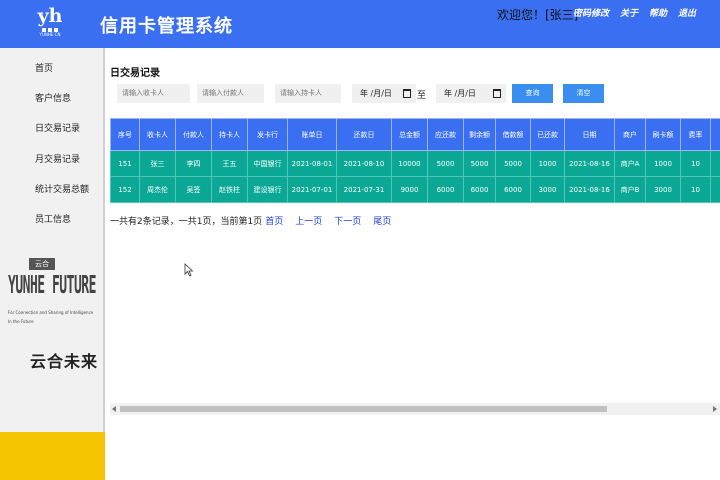 This screenshot has height=480, width=720. I want to click on date-from-value: 年 /月/日, so click(376, 93).